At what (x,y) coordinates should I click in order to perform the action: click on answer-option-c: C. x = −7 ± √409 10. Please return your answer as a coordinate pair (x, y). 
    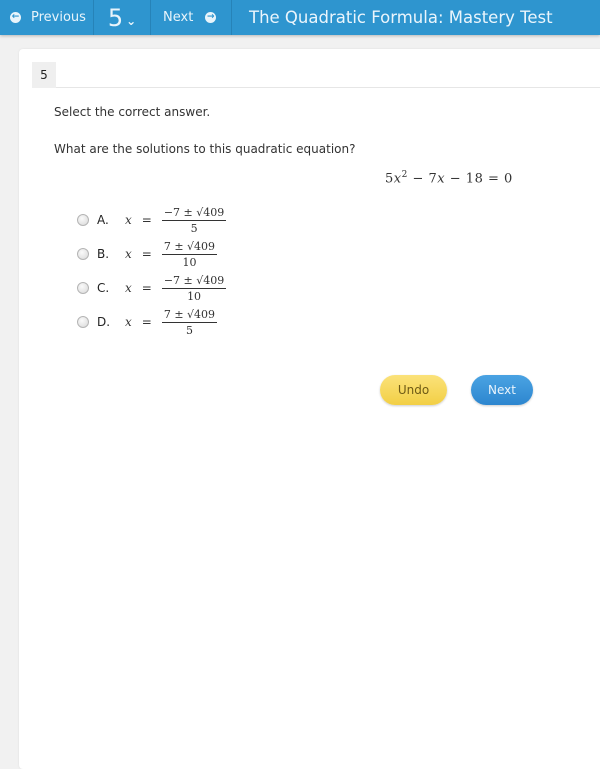
    Looking at the image, I should click on (152, 288).